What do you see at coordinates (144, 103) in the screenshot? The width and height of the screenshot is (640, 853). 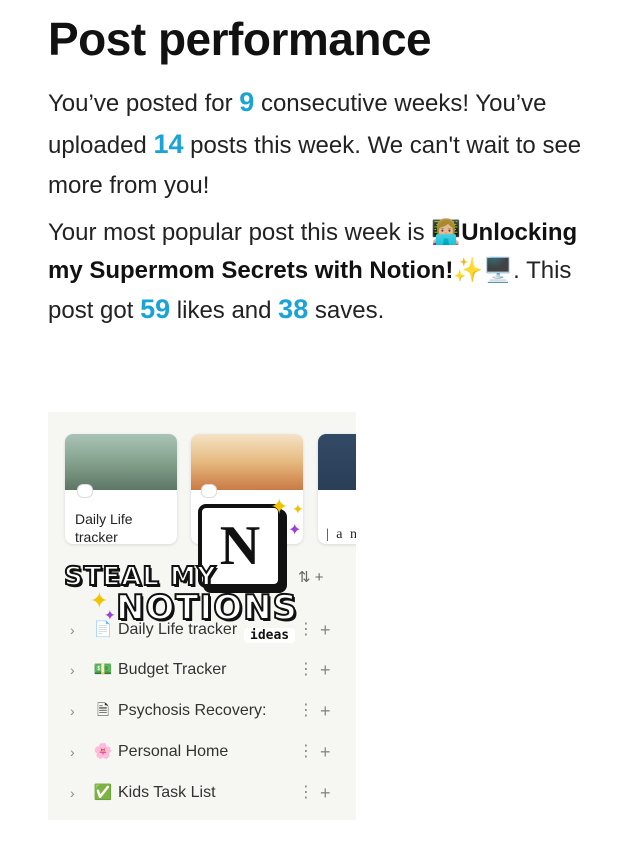 I see `streak-text-1: You’ve posted for` at bounding box center [144, 103].